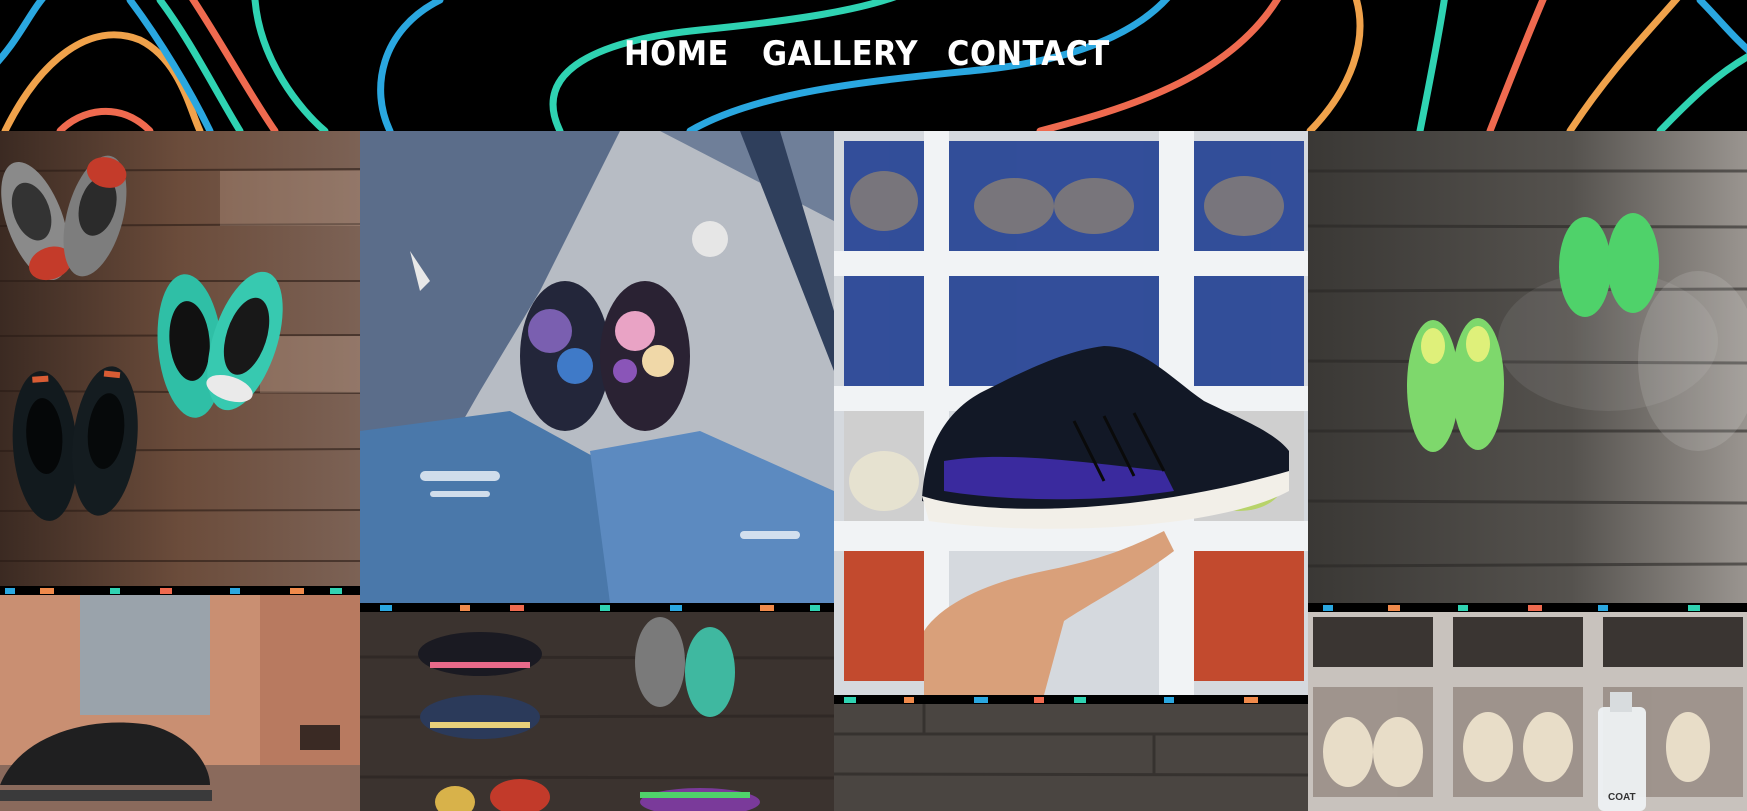 This screenshot has width=1747, height=811. Describe the element at coordinates (676, 54) in the screenshot. I see `nav-home-link: HOME` at that location.